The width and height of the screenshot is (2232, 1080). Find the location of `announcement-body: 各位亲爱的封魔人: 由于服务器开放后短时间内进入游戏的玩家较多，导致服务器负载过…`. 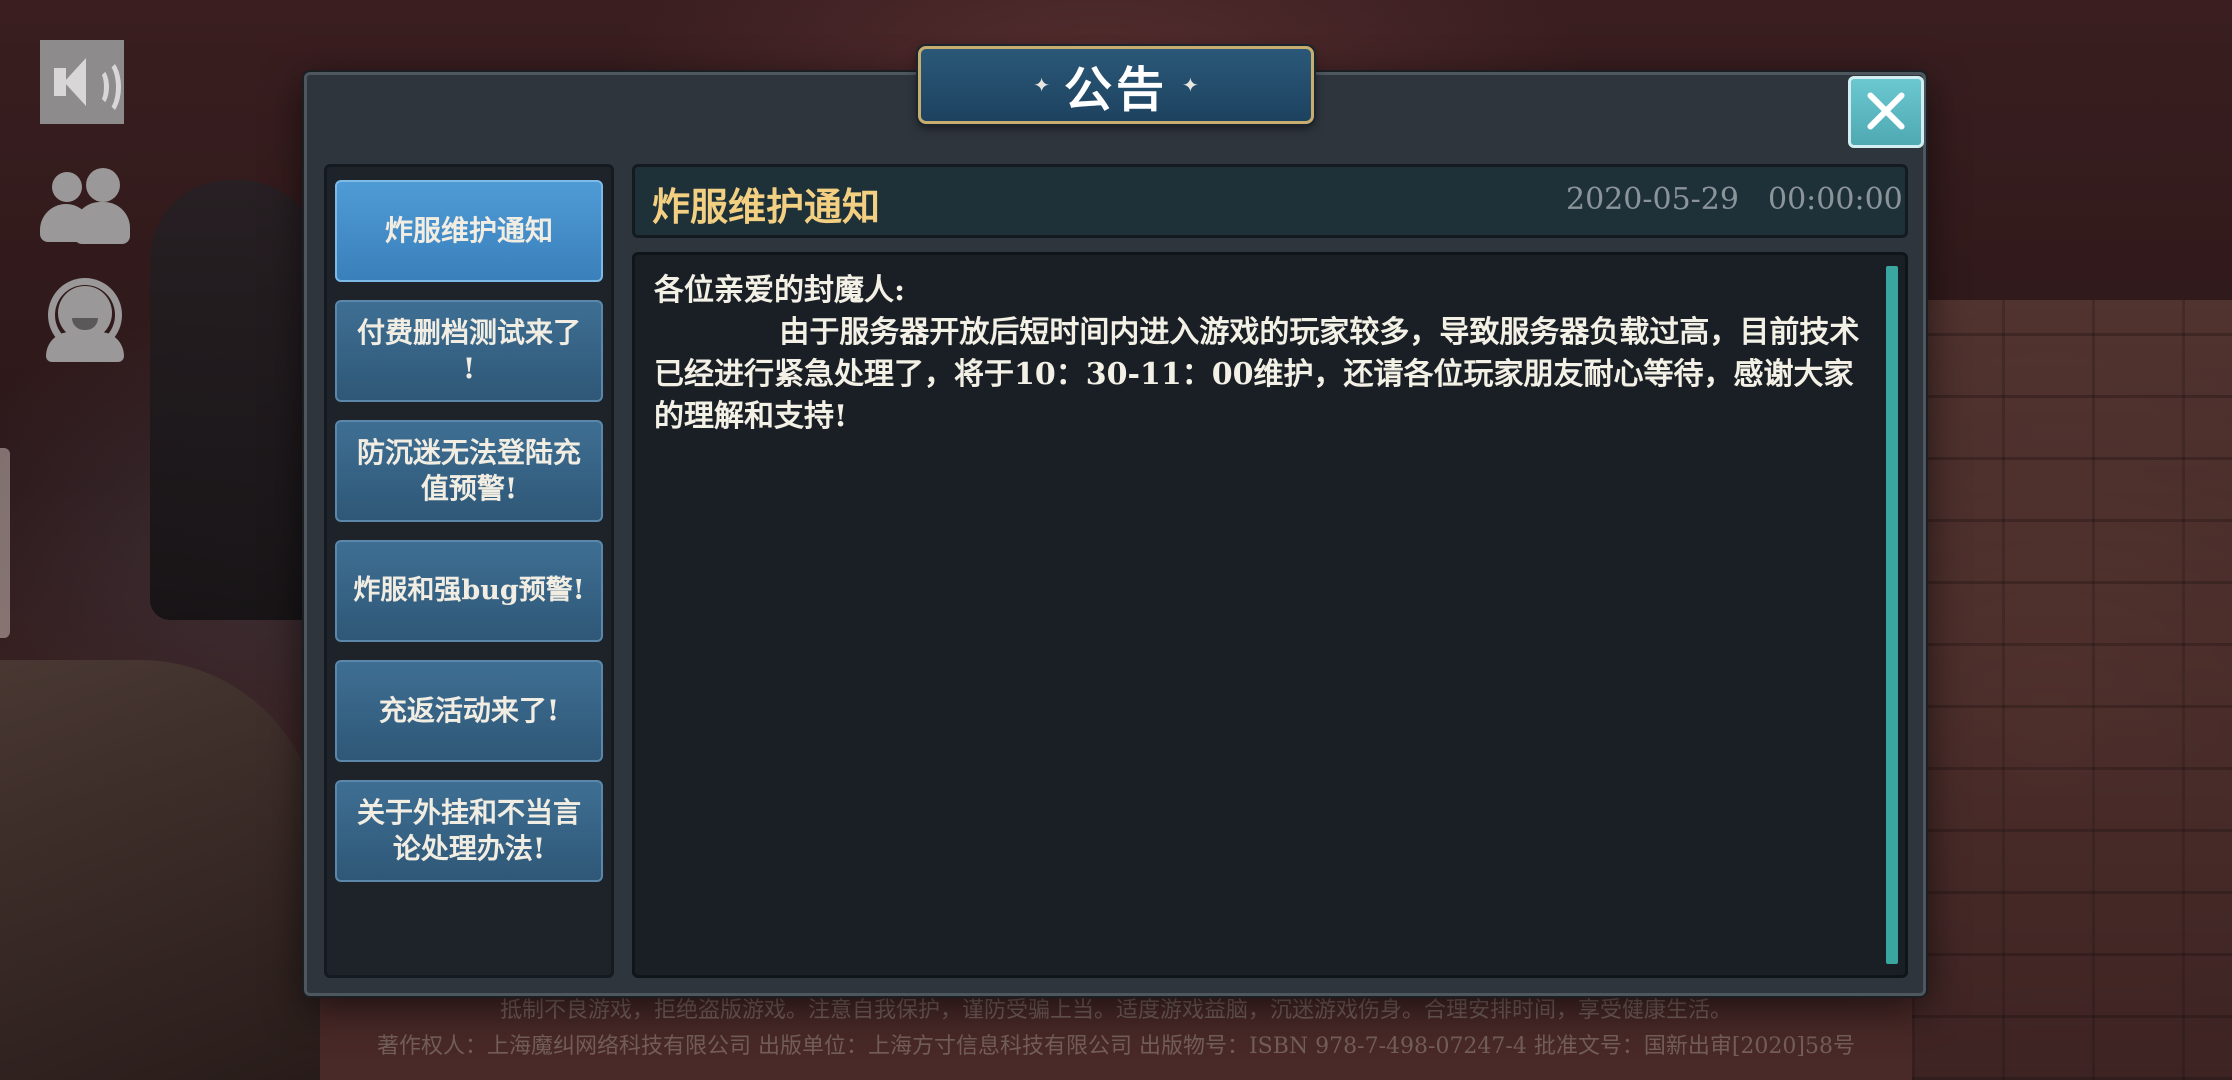

announcement-body: 各位亲爱的封魔人: 由于服务器开放后短时间内进入游戏的玩家较多，导致服务器负载过… is located at coordinates (1257, 353).